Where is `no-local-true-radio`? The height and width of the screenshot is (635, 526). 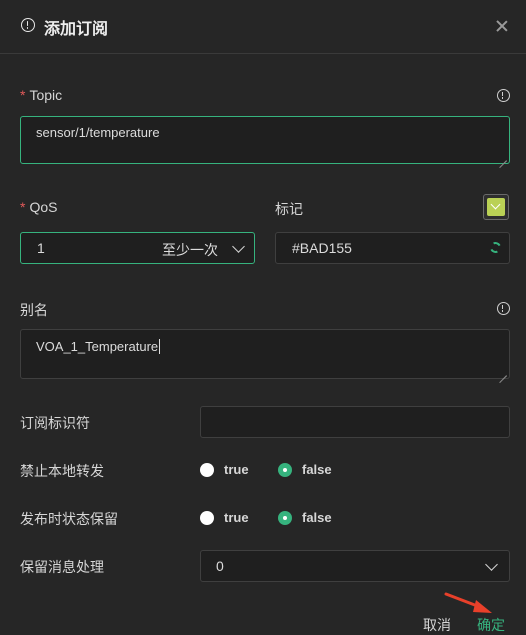 no-local-true-radio is located at coordinates (207, 470).